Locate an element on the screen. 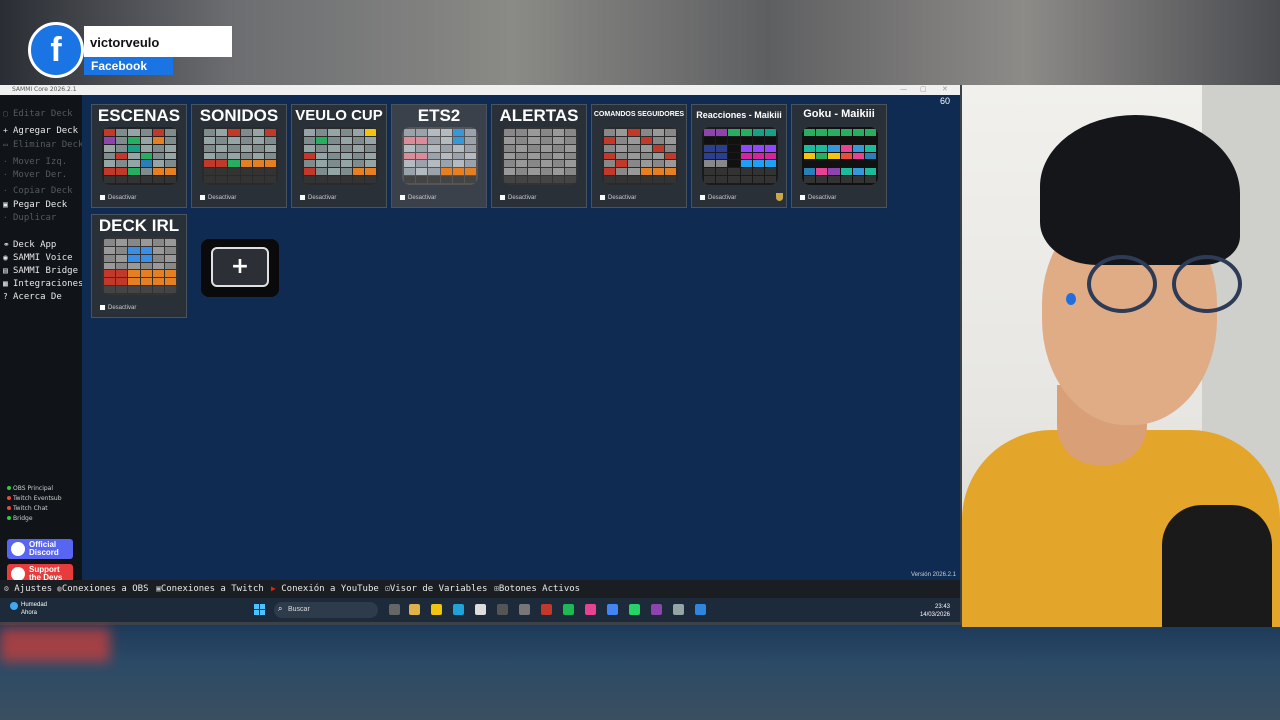 The width and height of the screenshot is (1280, 720). youtube-connection-button: ▶ Conexión a YouTube is located at coordinates (325, 589).